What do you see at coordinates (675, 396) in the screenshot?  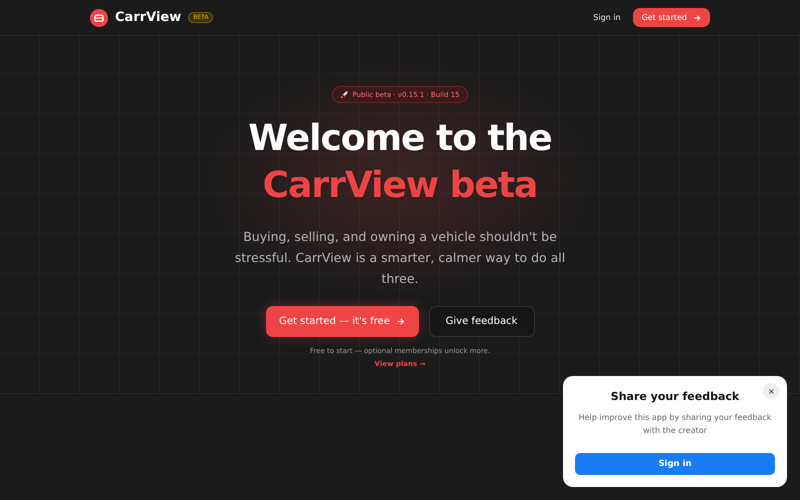 I see `popup-title: Share your feedback` at bounding box center [675, 396].